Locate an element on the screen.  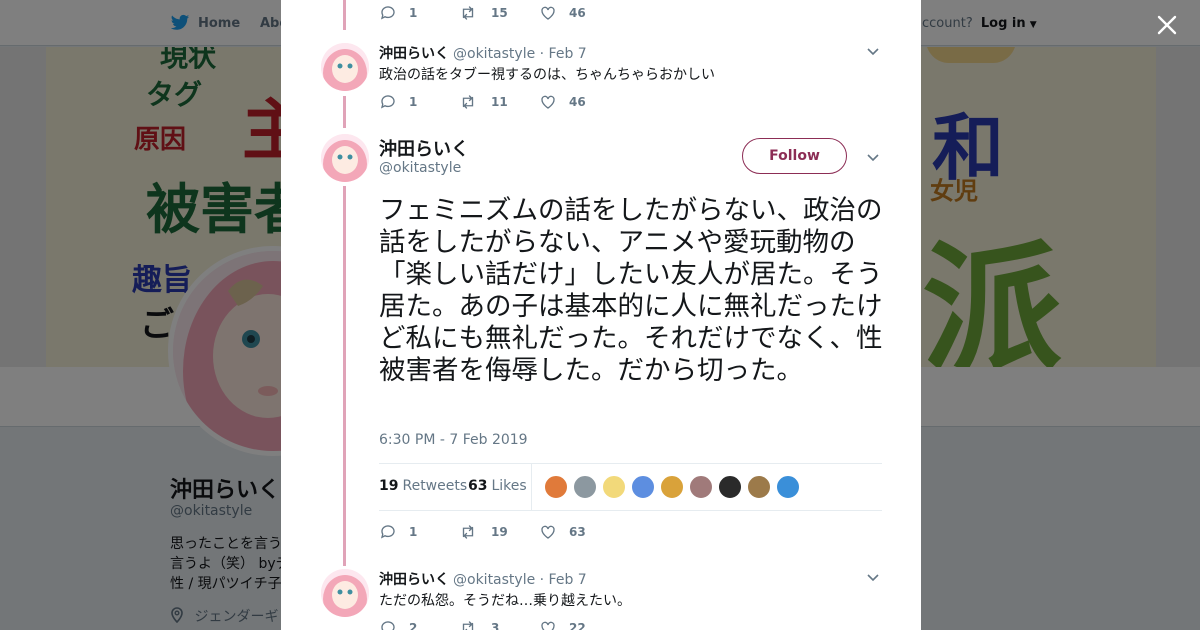
tweet-actions: 1 11 46 is located at coordinates (499, 102).